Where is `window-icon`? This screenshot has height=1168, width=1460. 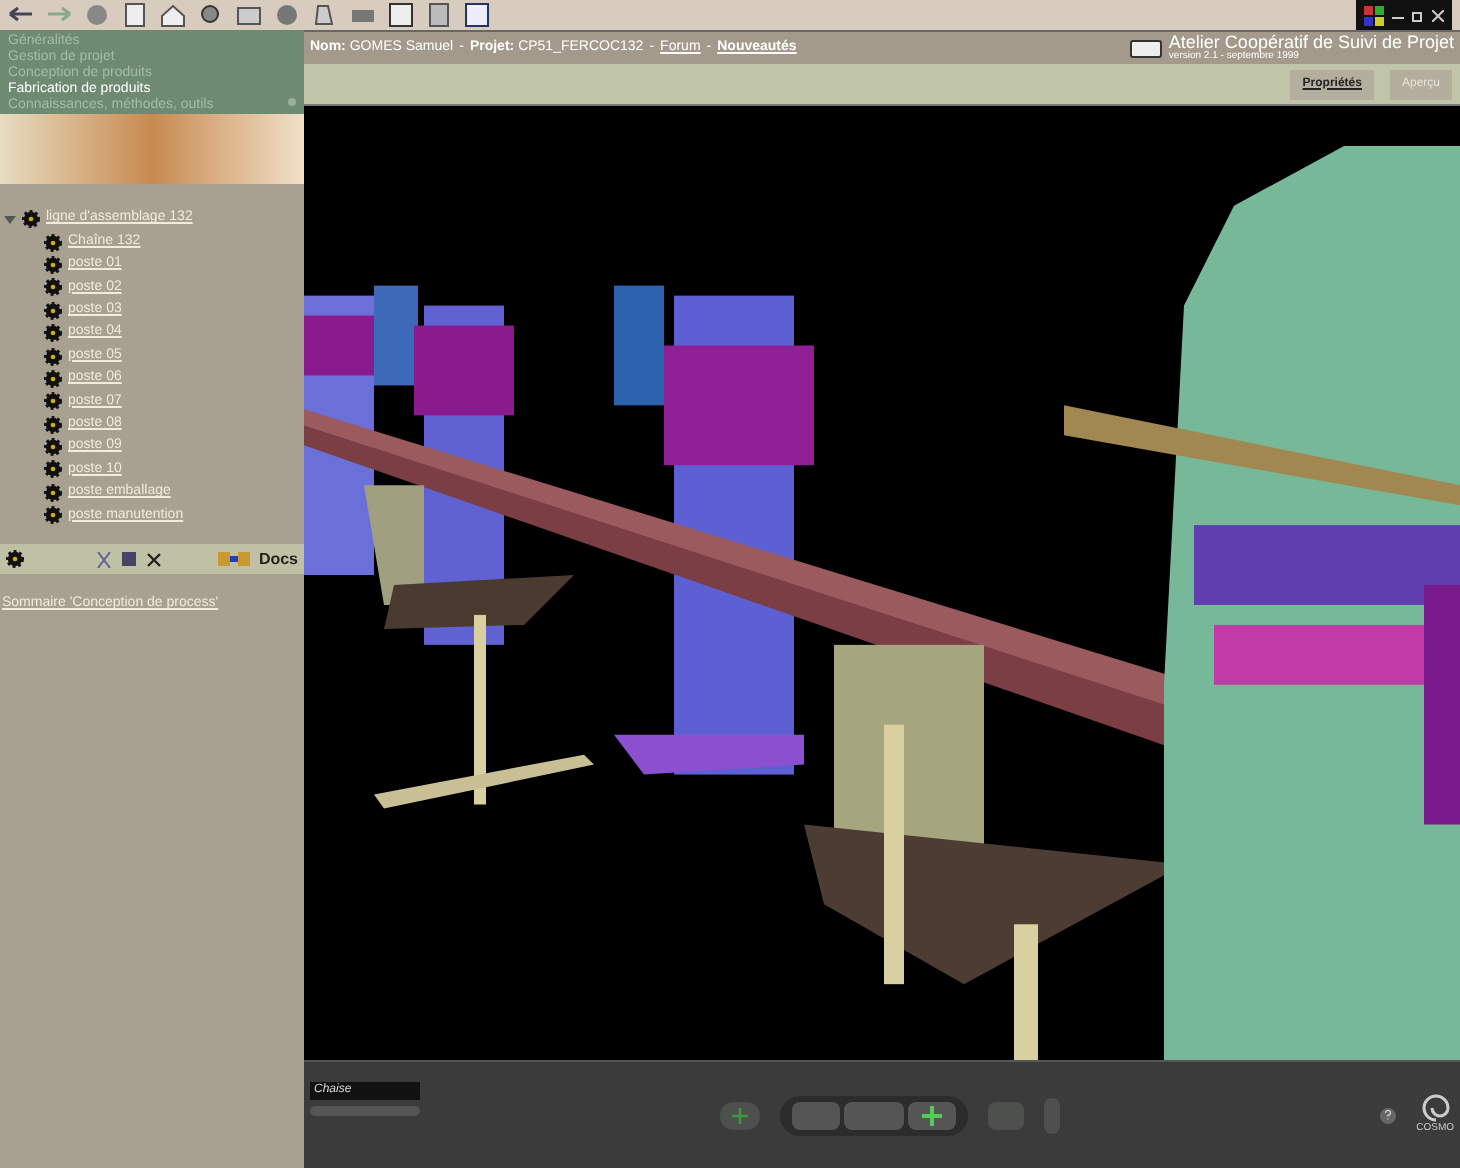 window-icon is located at coordinates (477, 15).